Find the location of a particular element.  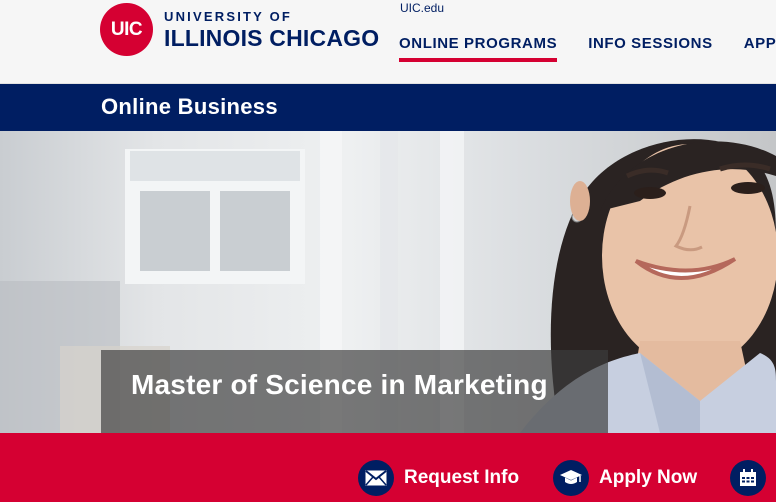

request-info-label: Request Info is located at coordinates (462, 477).